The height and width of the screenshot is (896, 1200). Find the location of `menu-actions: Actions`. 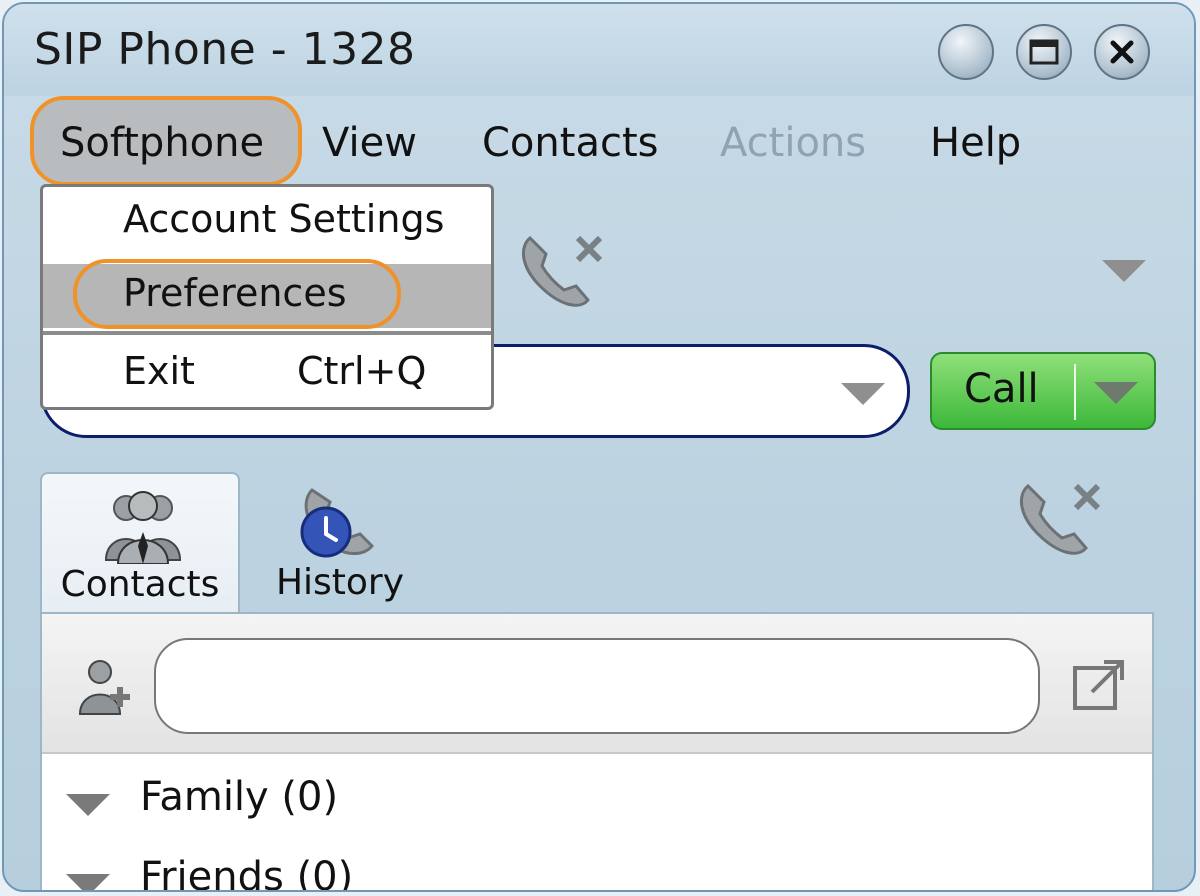

menu-actions: Actions is located at coordinates (793, 143).